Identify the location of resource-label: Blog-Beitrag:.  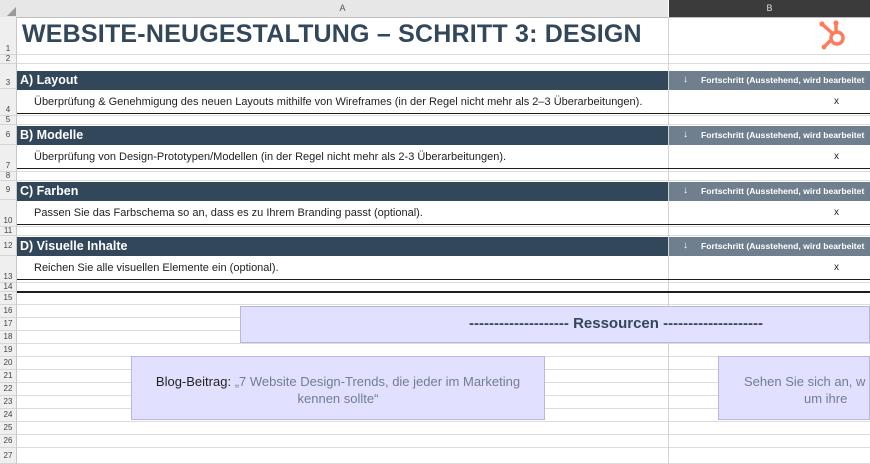
(193, 381).